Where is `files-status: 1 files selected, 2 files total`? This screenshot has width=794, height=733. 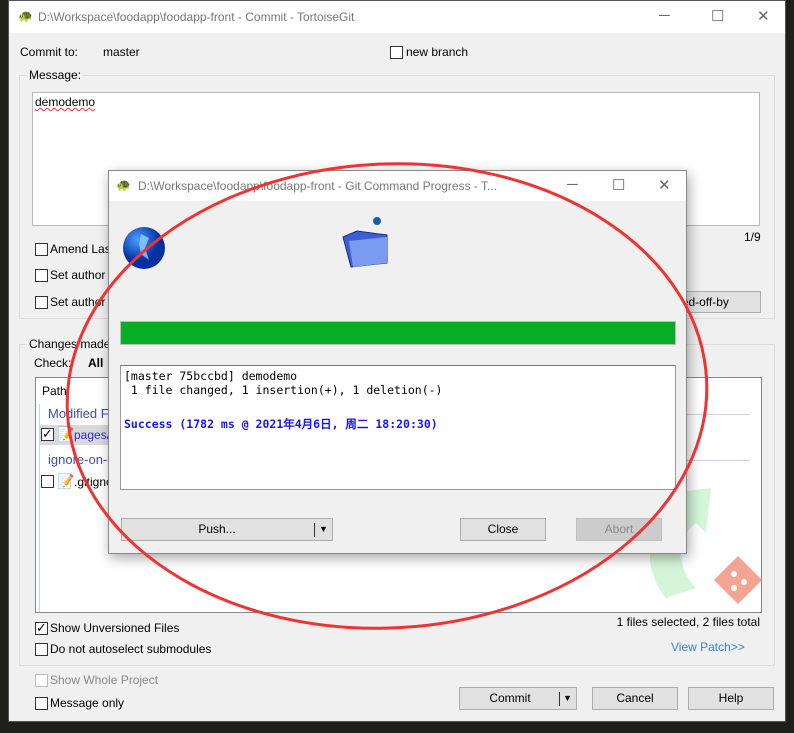 files-status: 1 files selected, 2 files total is located at coordinates (688, 622).